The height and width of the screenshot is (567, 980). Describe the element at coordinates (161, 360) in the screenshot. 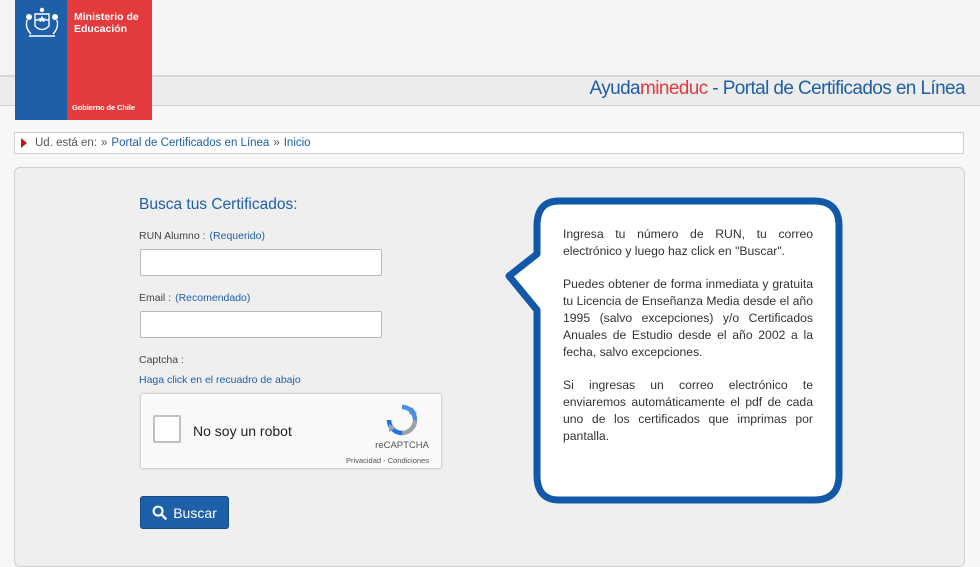

I see `captcha-label: Captcha :` at that location.